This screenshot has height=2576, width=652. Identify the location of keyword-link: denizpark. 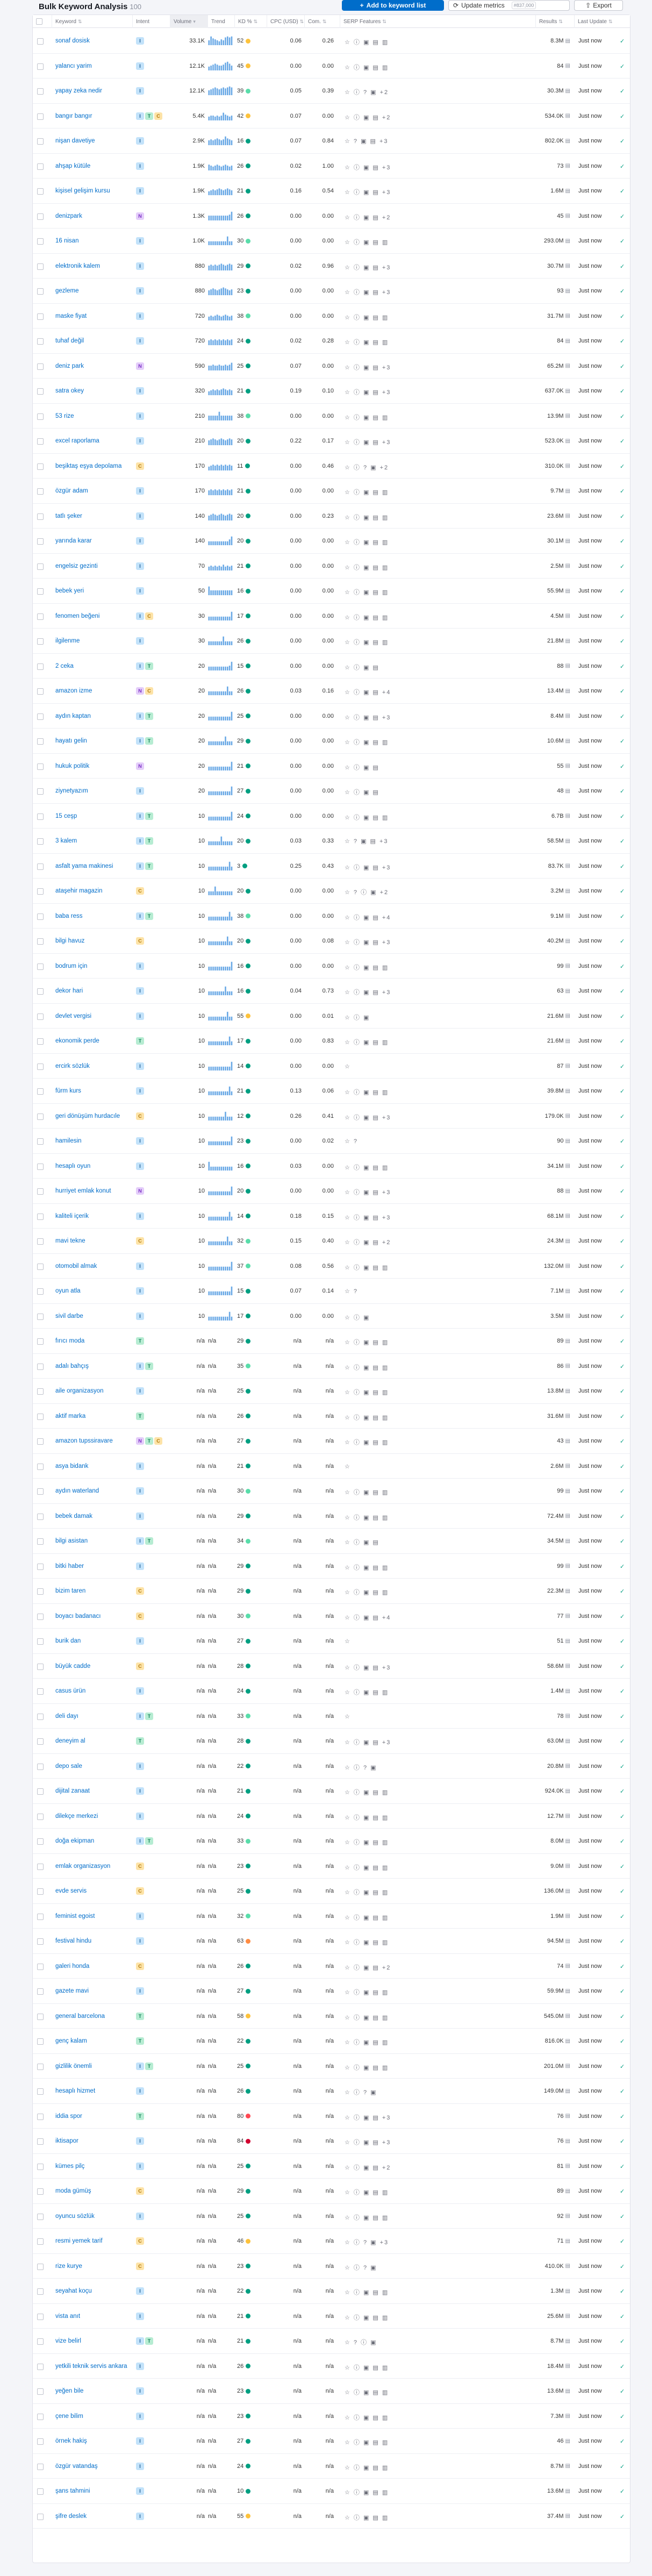
(68, 216).